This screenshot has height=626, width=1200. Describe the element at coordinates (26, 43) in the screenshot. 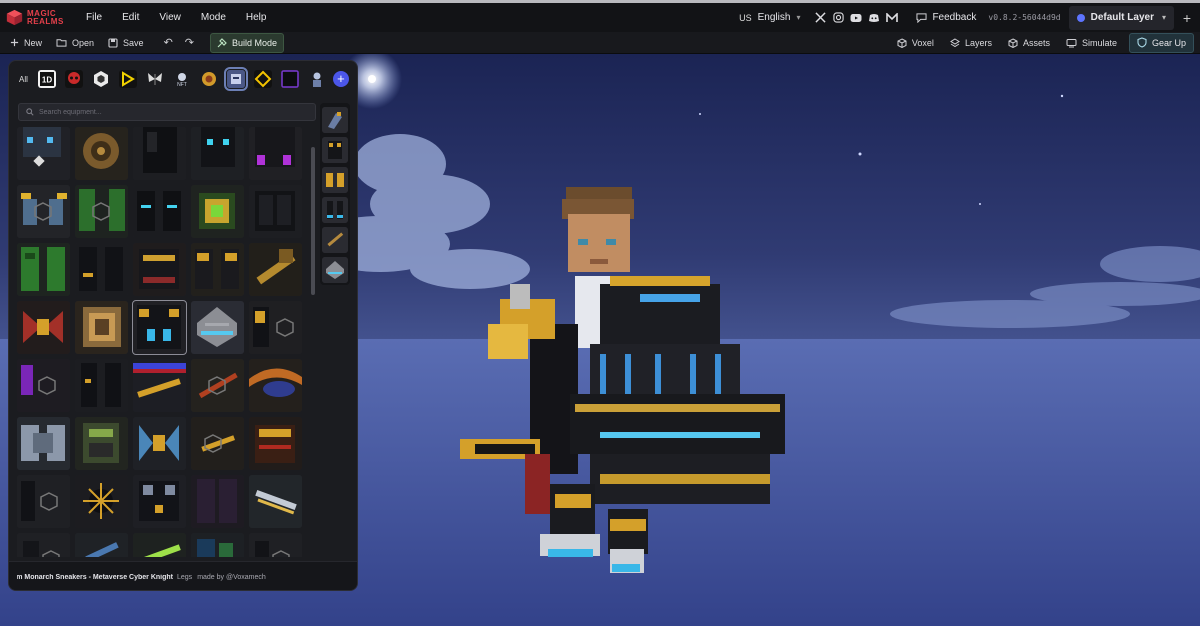

I see `new-button: New` at that location.